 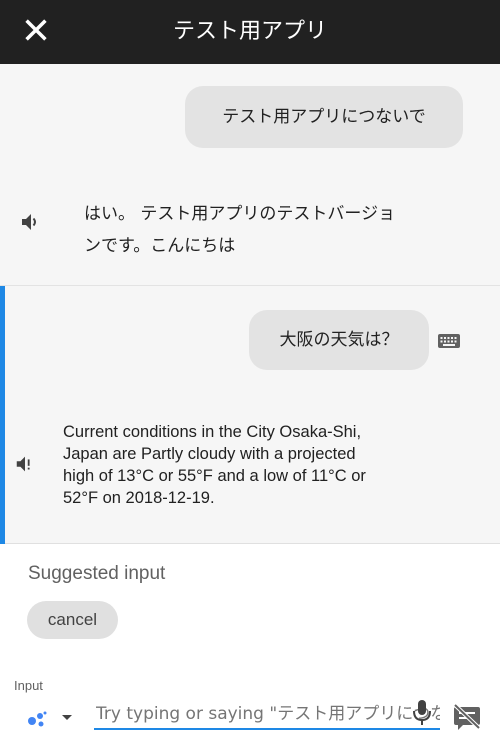 What do you see at coordinates (209, 454) in the screenshot?
I see `assistant-message-line: Japan are Partly cloudy with a projected` at bounding box center [209, 454].